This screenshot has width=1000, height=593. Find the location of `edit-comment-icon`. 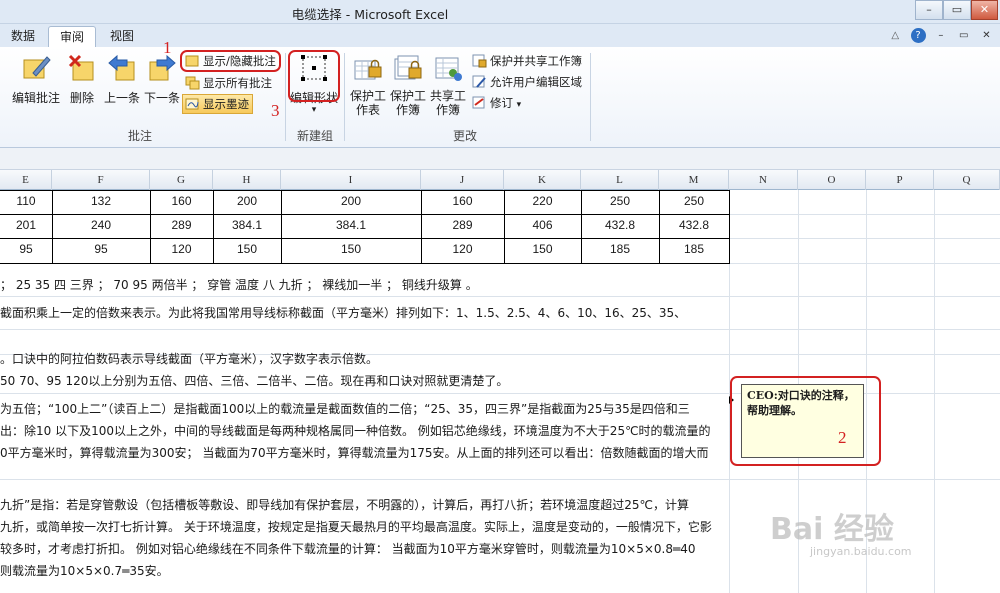

edit-comment-icon is located at coordinates (37, 67).